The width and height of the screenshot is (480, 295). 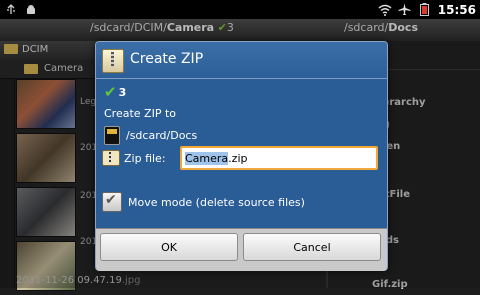 I want to click on zip-file-row: Zip file:, so click(x=134, y=158).